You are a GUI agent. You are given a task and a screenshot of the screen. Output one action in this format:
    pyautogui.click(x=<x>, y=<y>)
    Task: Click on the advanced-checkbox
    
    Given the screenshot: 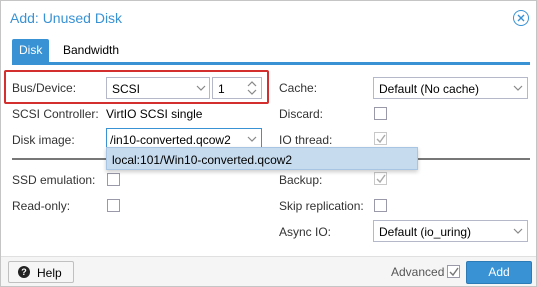 What is the action you would take?
    pyautogui.click(x=453, y=271)
    